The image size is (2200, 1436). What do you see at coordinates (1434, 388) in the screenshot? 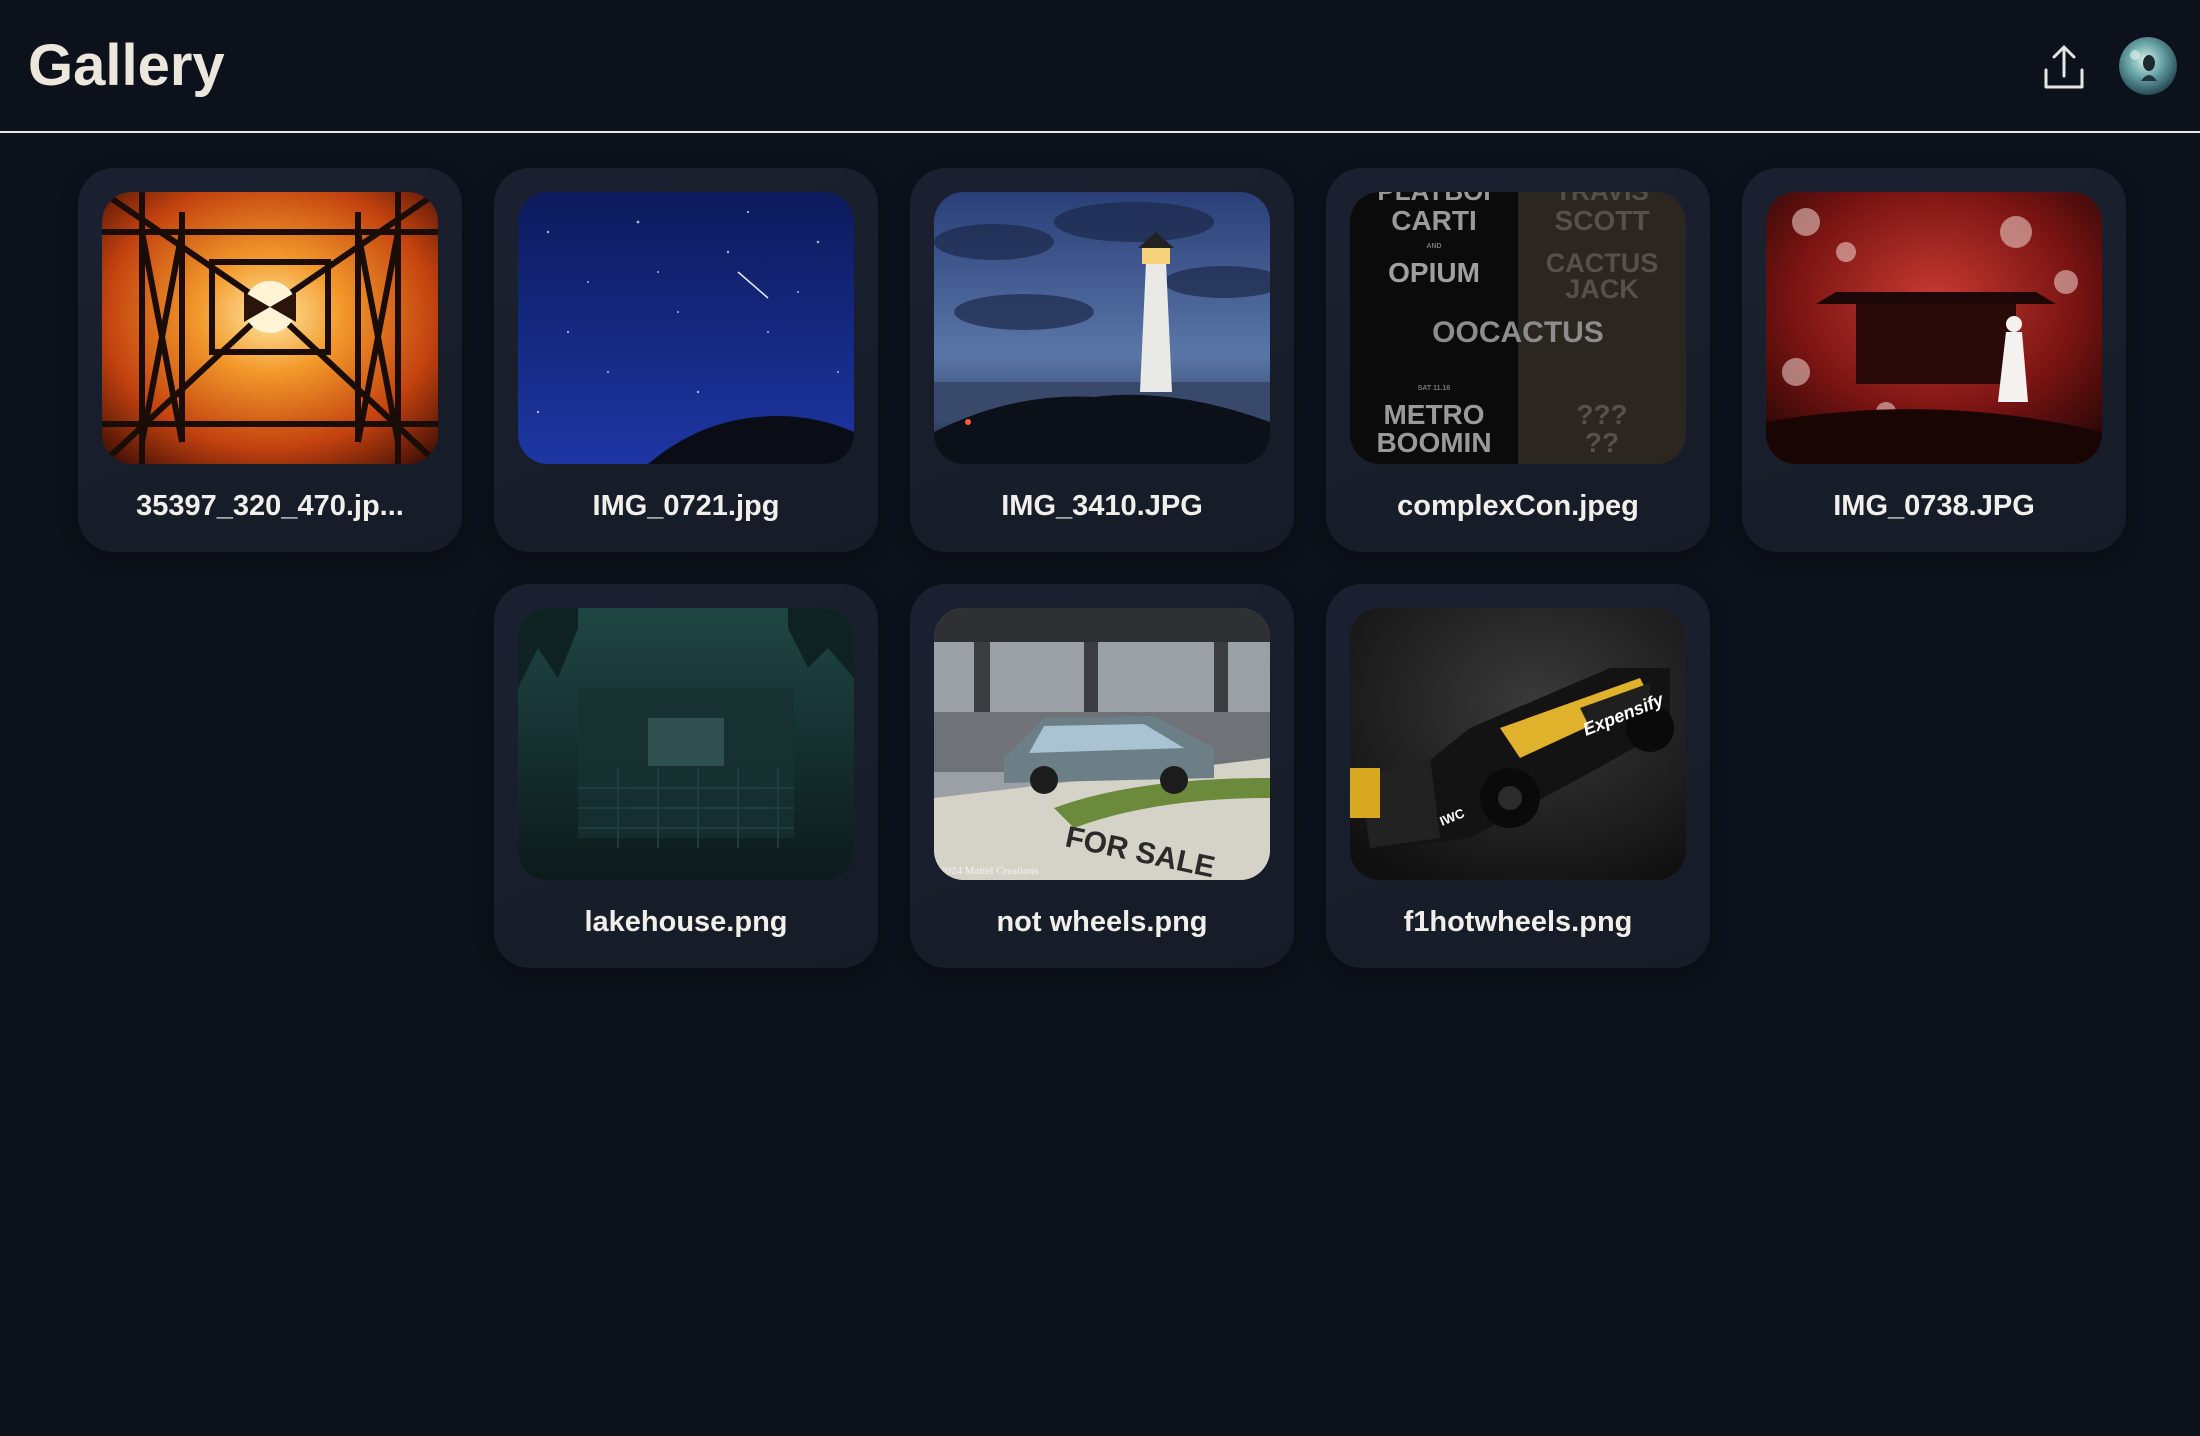
I see `poster-text: SAT 11.16` at bounding box center [1434, 388].